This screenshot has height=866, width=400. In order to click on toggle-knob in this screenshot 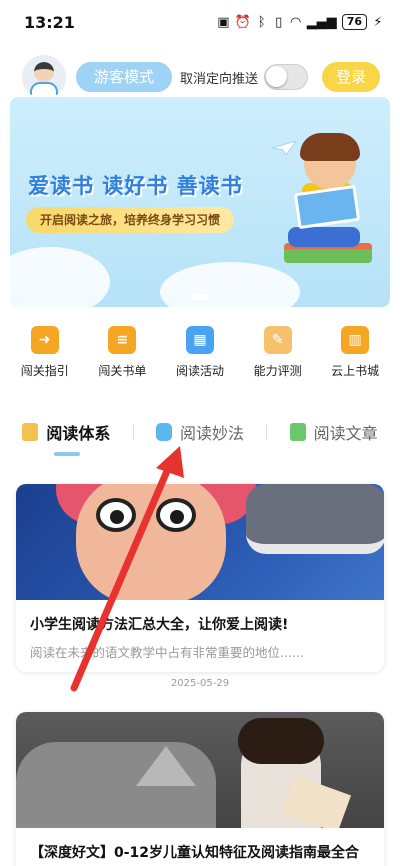, I will do `click(277, 76)`.